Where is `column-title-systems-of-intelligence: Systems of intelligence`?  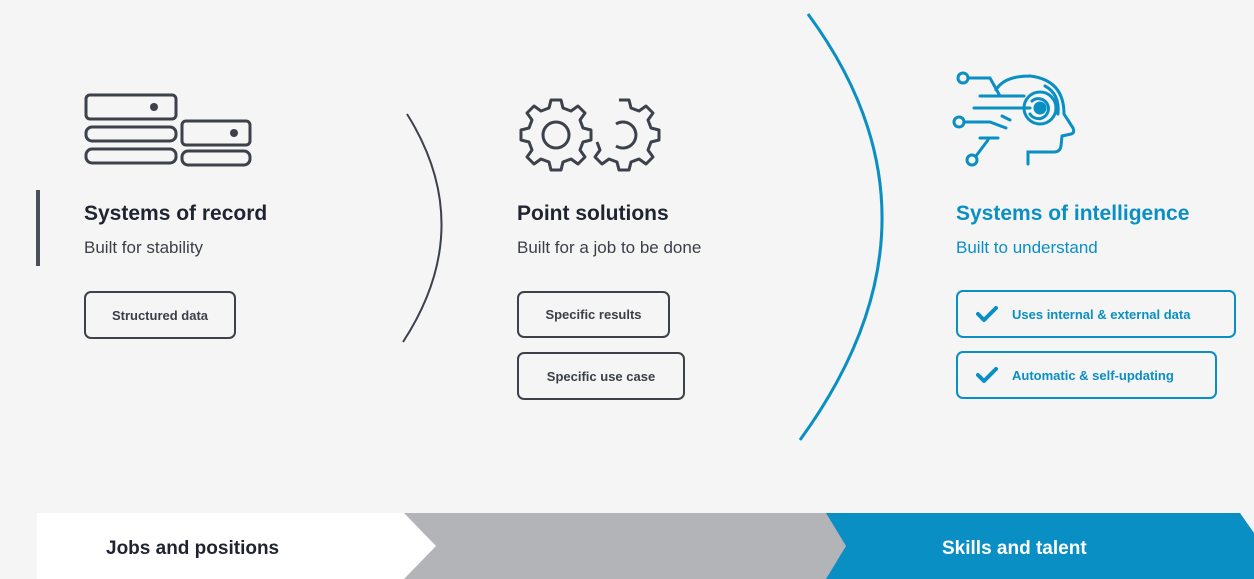 column-title-systems-of-intelligence: Systems of intelligence is located at coordinates (1073, 213).